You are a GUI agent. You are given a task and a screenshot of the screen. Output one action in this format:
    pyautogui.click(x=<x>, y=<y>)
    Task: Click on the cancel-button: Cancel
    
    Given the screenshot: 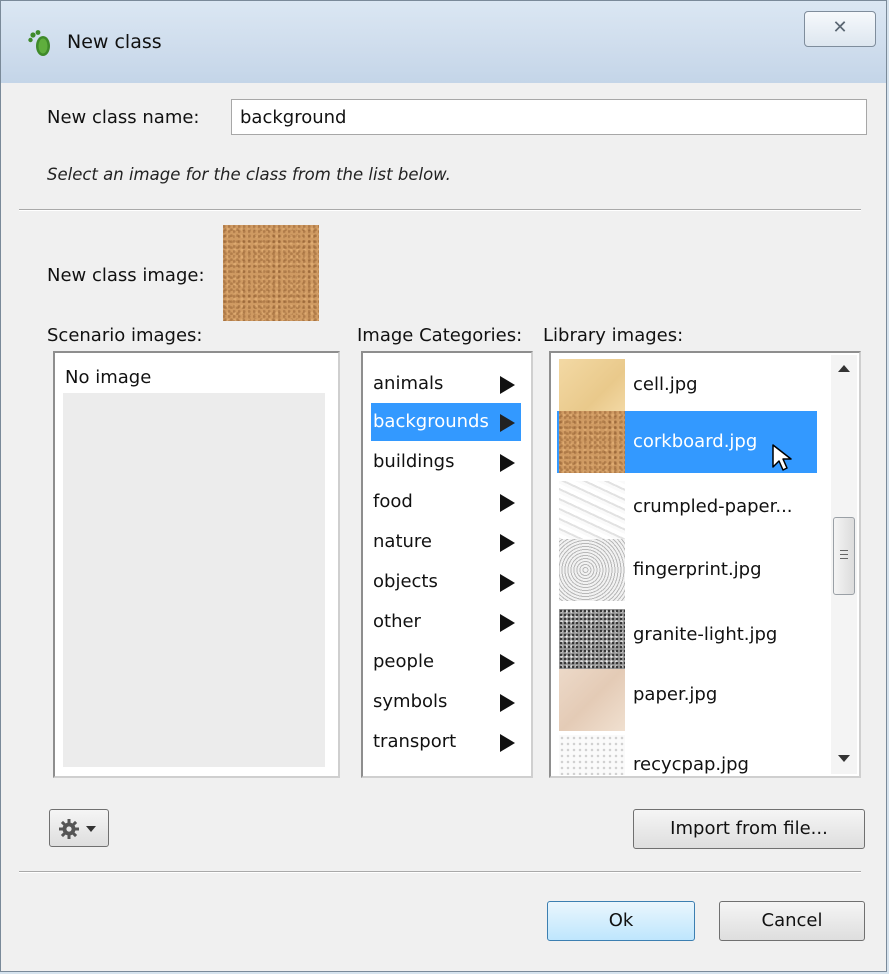 What is the action you would take?
    pyautogui.click(x=792, y=921)
    